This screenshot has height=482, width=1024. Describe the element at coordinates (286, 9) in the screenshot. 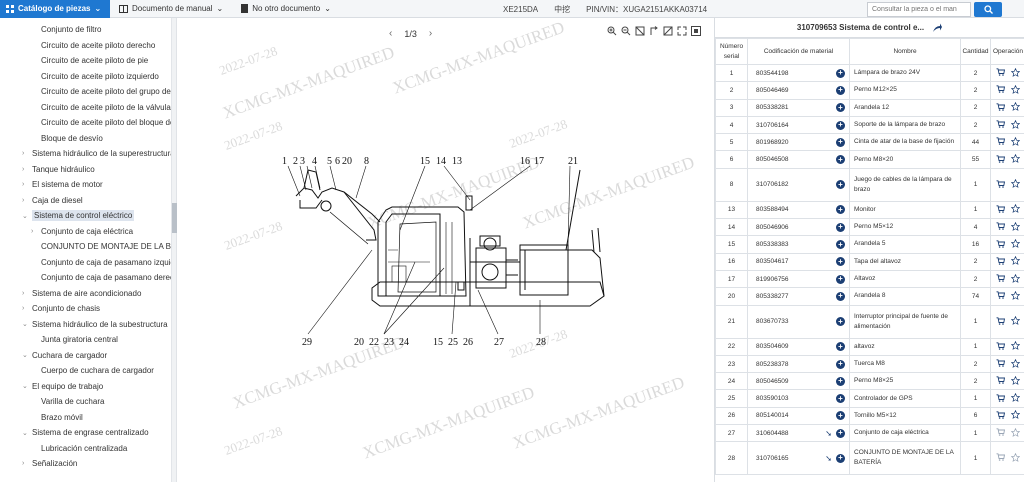

I see `other-doc-dropdown: No otro documento ⌄` at that location.